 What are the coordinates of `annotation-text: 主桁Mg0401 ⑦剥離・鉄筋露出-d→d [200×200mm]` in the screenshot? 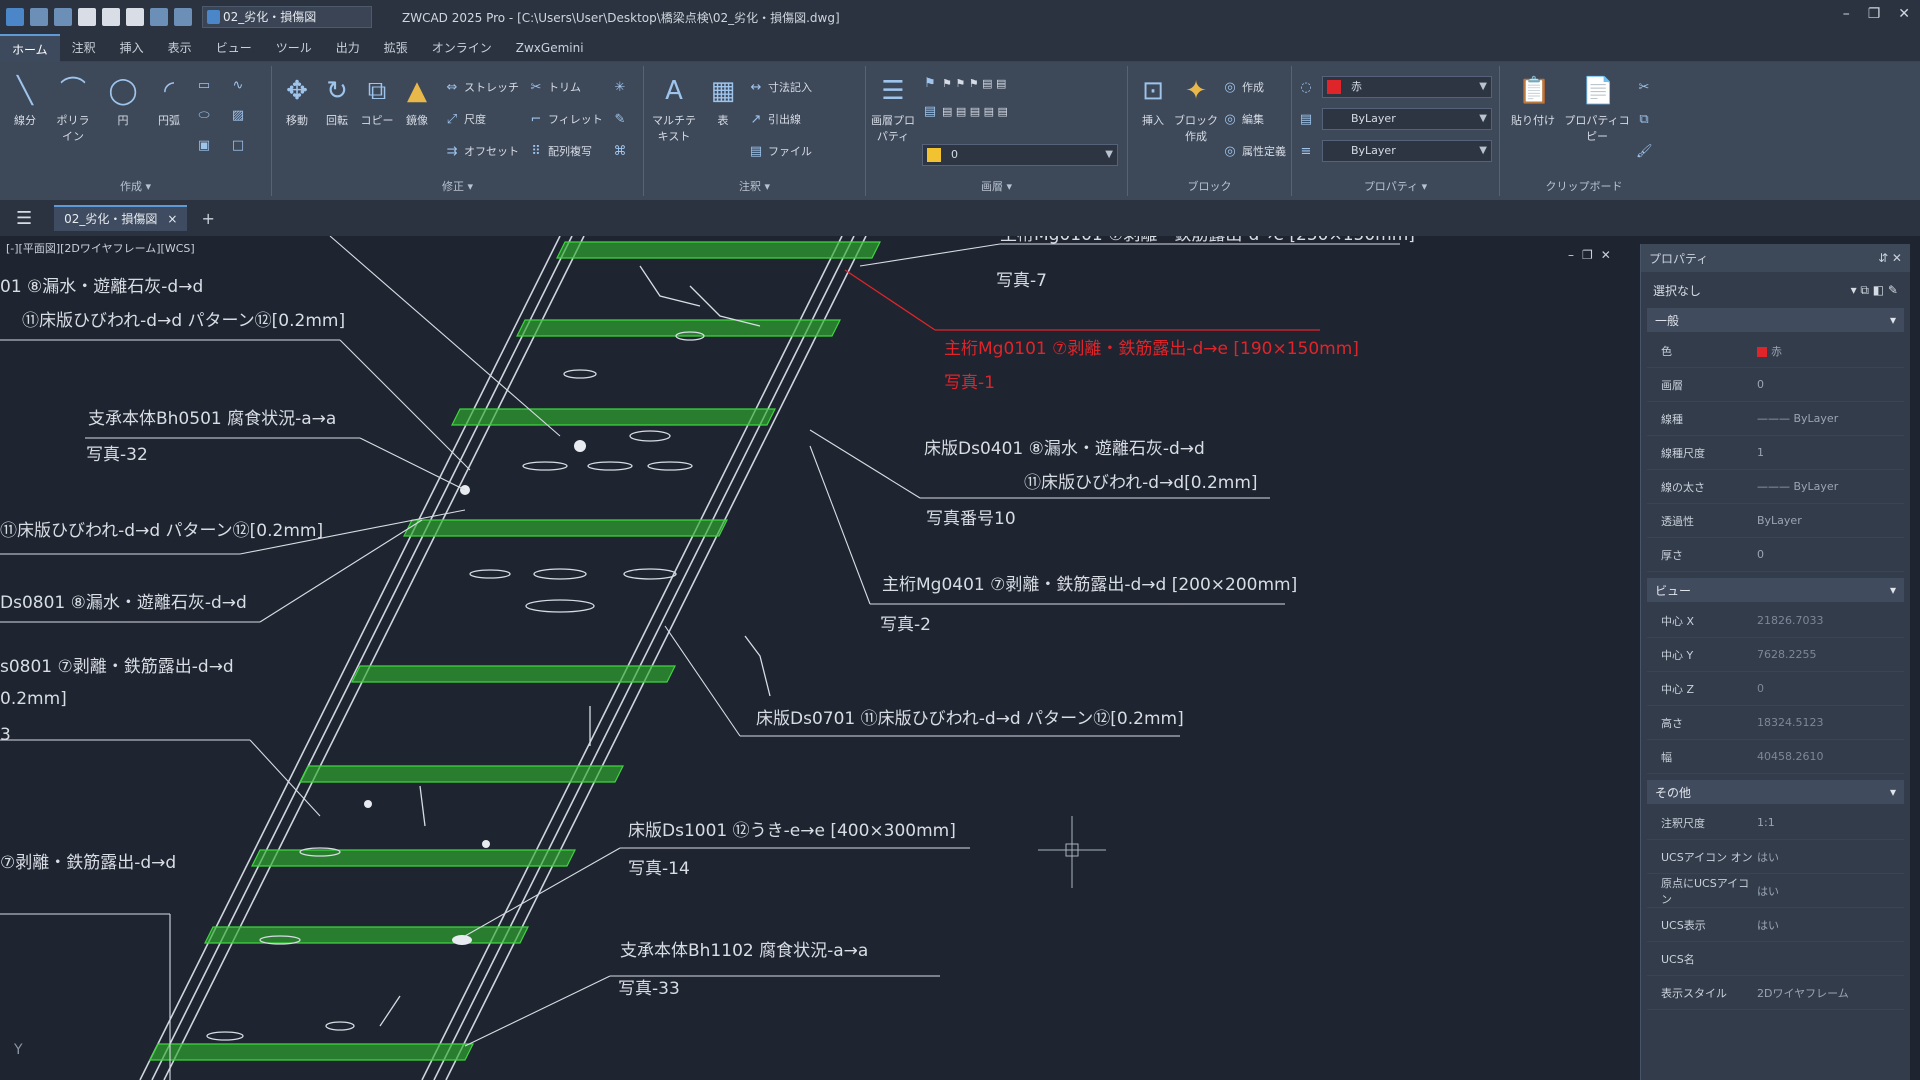 It's located at (1089, 585).